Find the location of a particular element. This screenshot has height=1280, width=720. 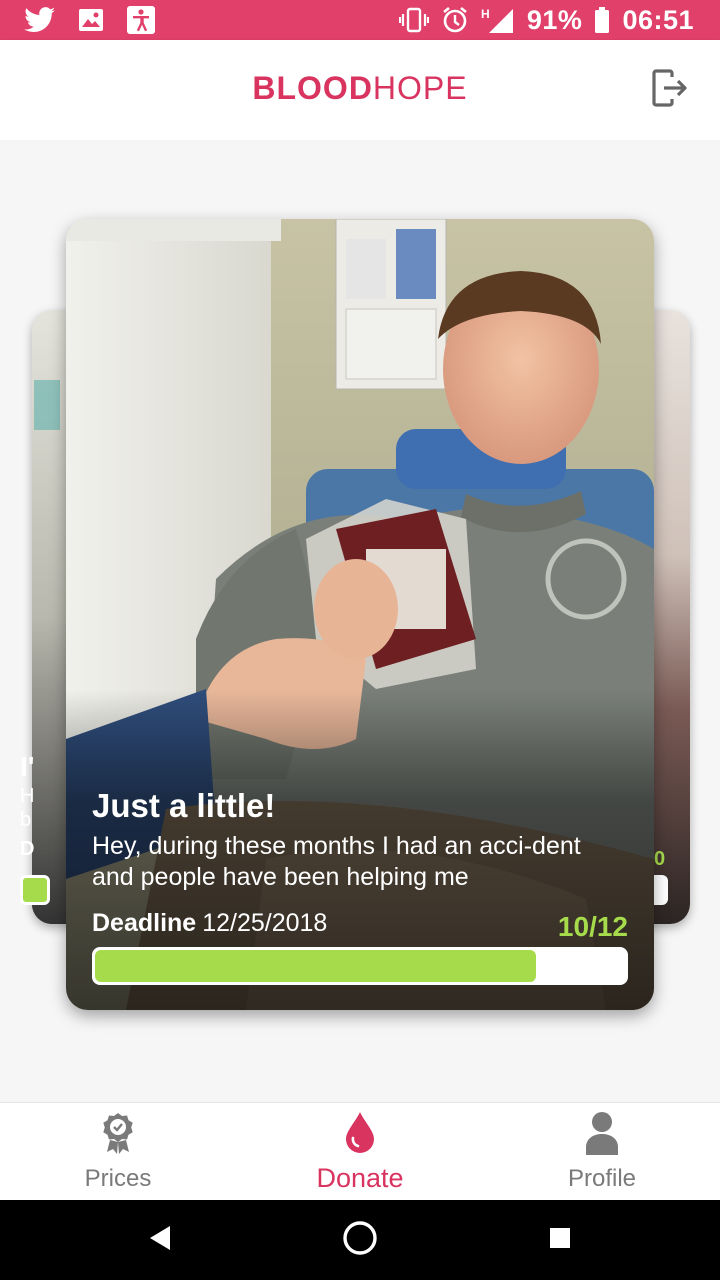

clock: 06:51 is located at coordinates (658, 19).